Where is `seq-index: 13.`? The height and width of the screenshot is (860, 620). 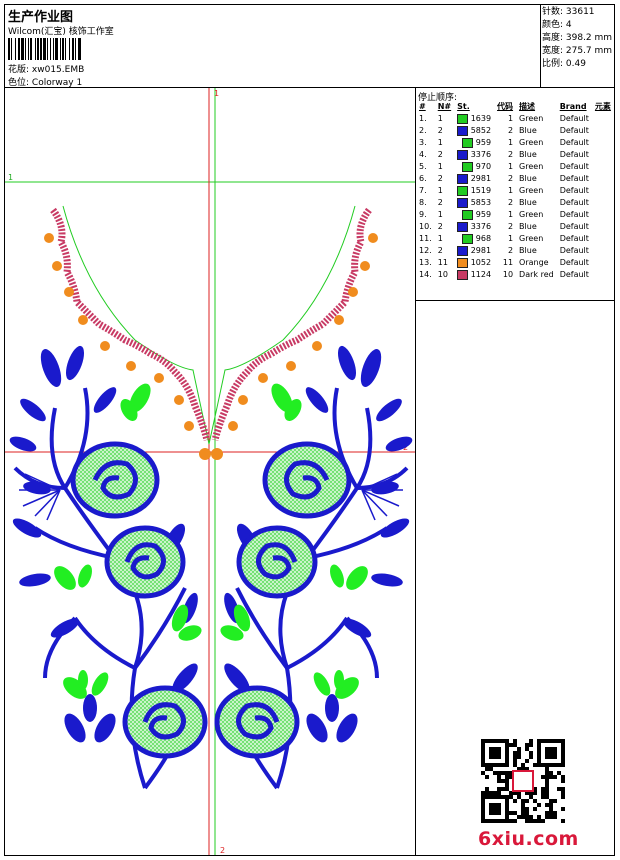 seq-index: 13. is located at coordinates (425, 262).